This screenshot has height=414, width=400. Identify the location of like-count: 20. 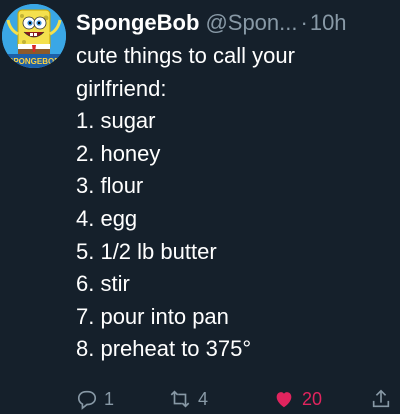
(312, 398).